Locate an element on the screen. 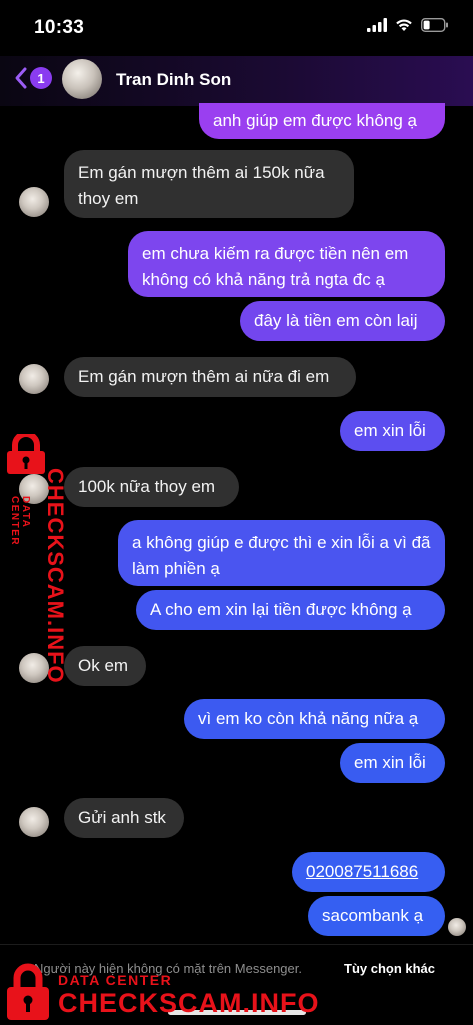 The width and height of the screenshot is (473, 1025). read-receipt-avatar is located at coordinates (457, 927).